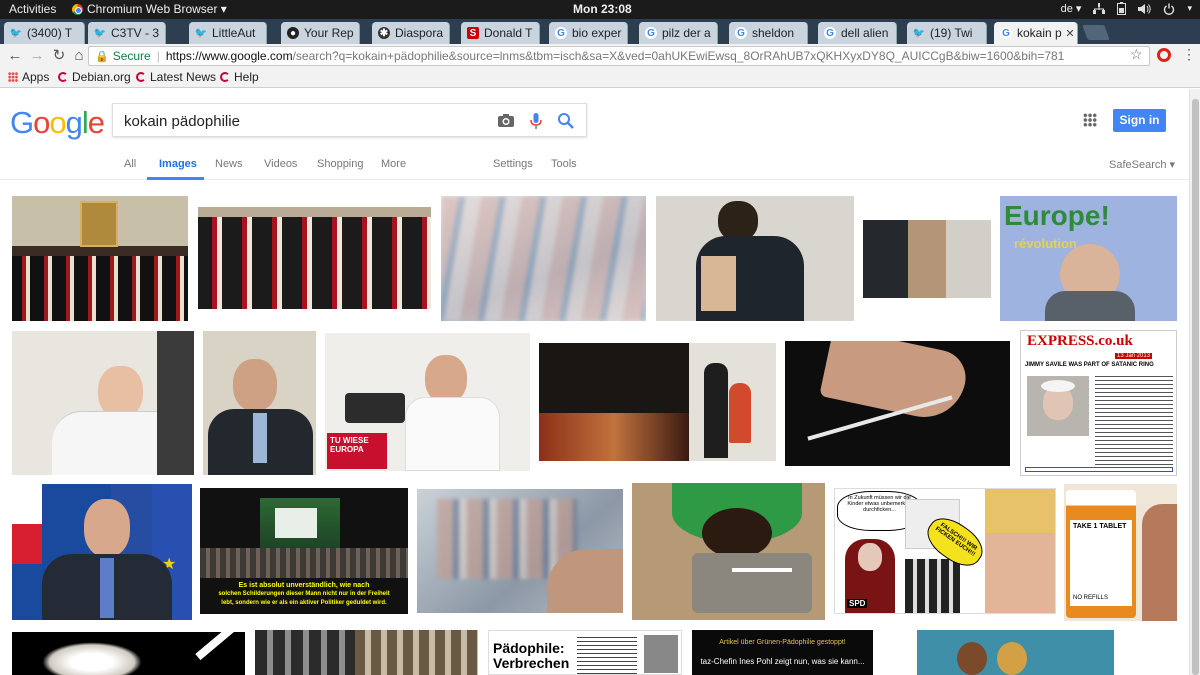 Image resolution: width=1200 pixels, height=675 pixels. I want to click on tab-8: Gpilz der a, so click(678, 33).